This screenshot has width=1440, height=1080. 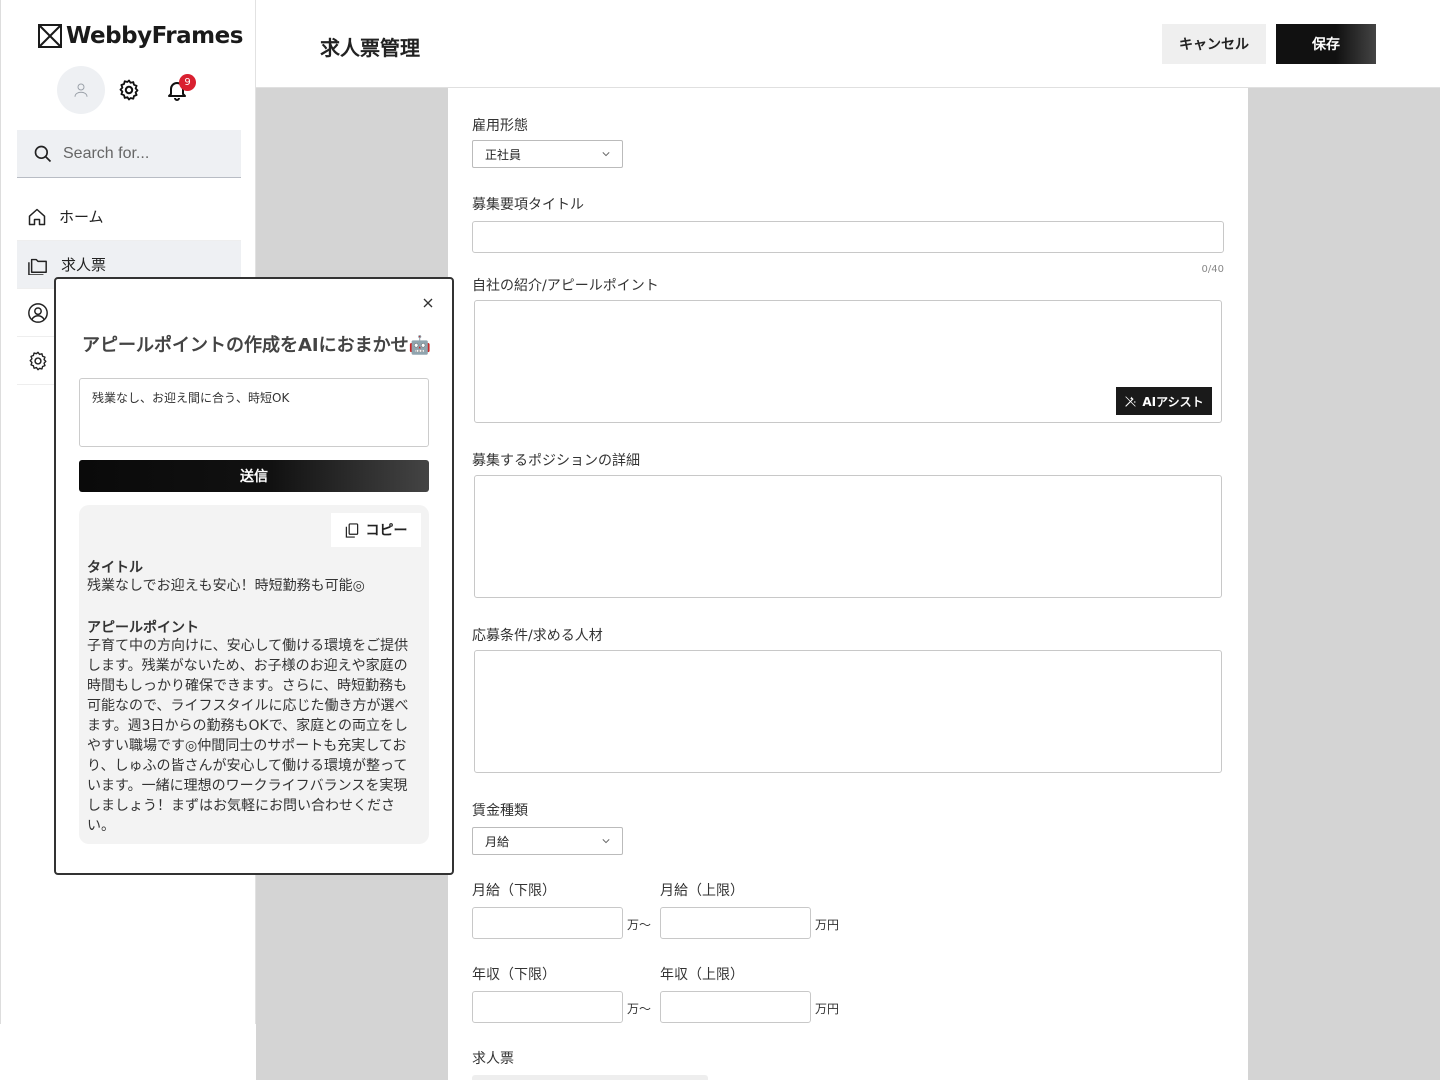 I want to click on result-appeal-heading: アピールポイント, so click(x=143, y=628).